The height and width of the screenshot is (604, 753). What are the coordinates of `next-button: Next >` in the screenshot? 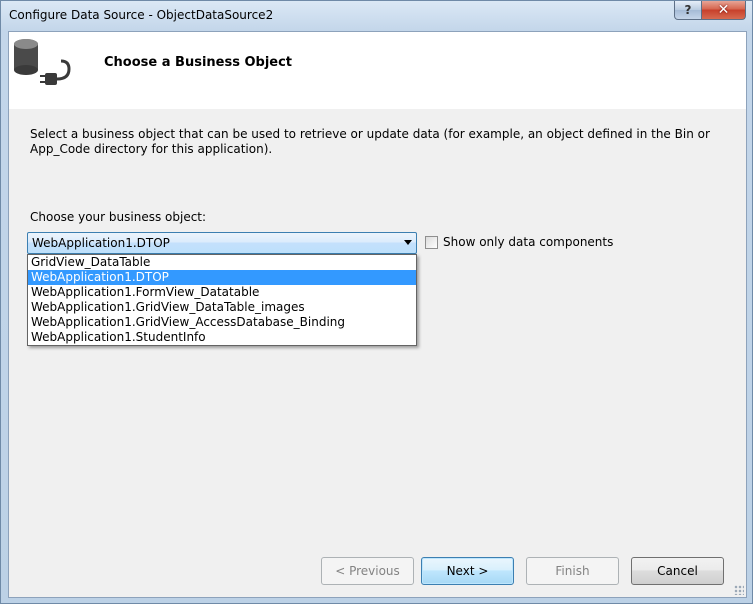 It's located at (467, 571).